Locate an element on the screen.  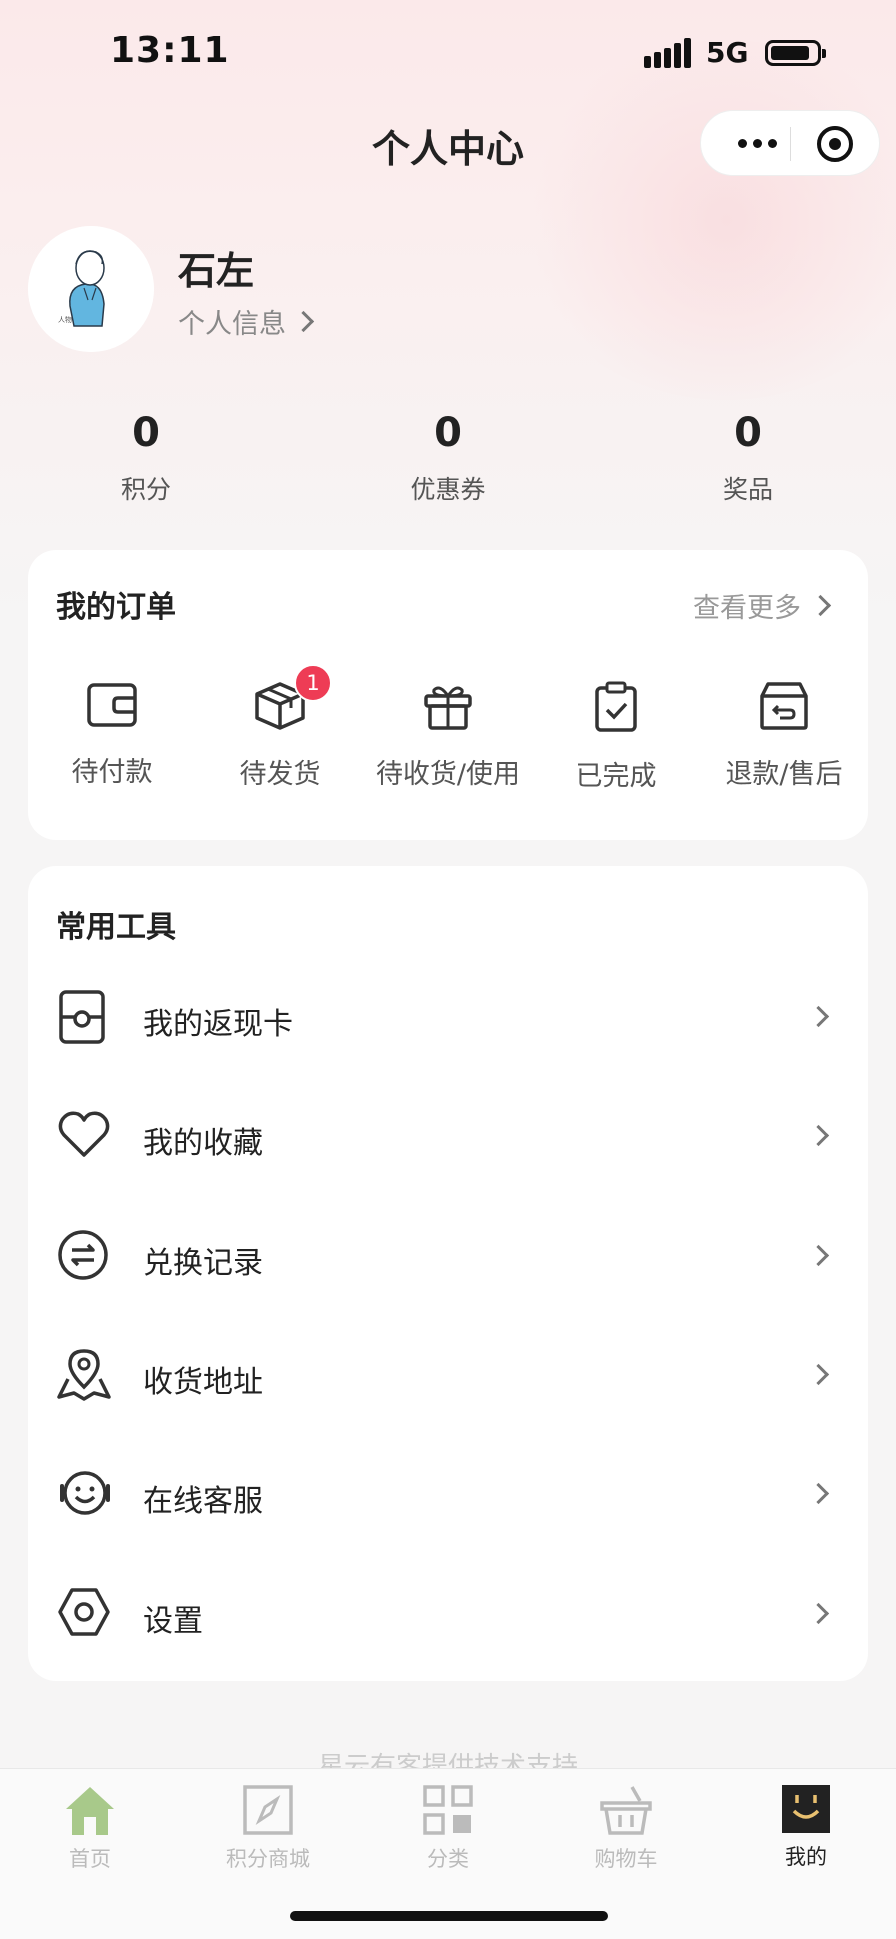
orders-title: 我的订单 is located at coordinates (116, 607).